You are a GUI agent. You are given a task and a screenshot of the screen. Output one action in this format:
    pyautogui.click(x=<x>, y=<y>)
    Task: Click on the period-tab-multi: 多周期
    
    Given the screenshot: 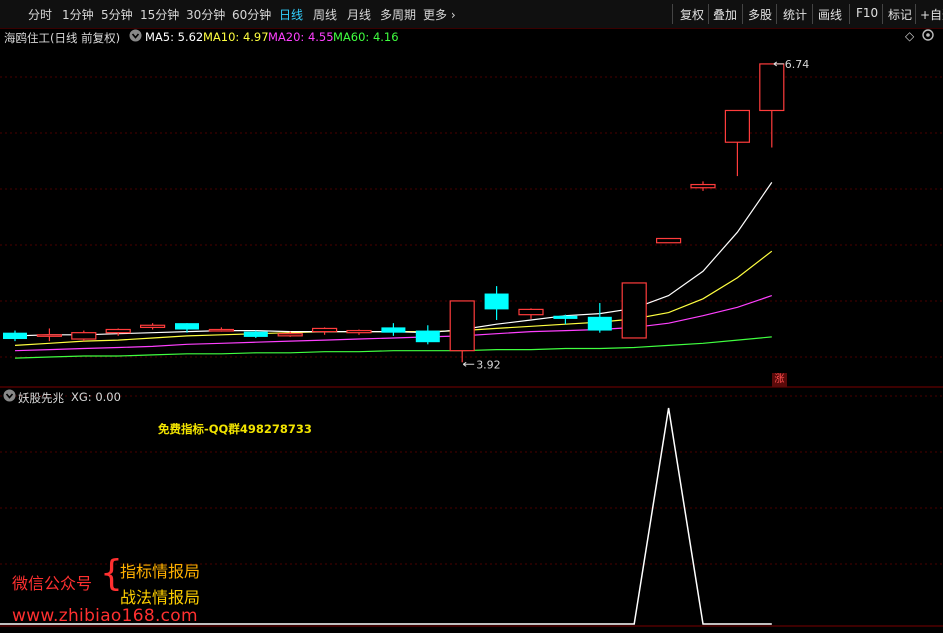 What is the action you would take?
    pyautogui.click(x=398, y=14)
    